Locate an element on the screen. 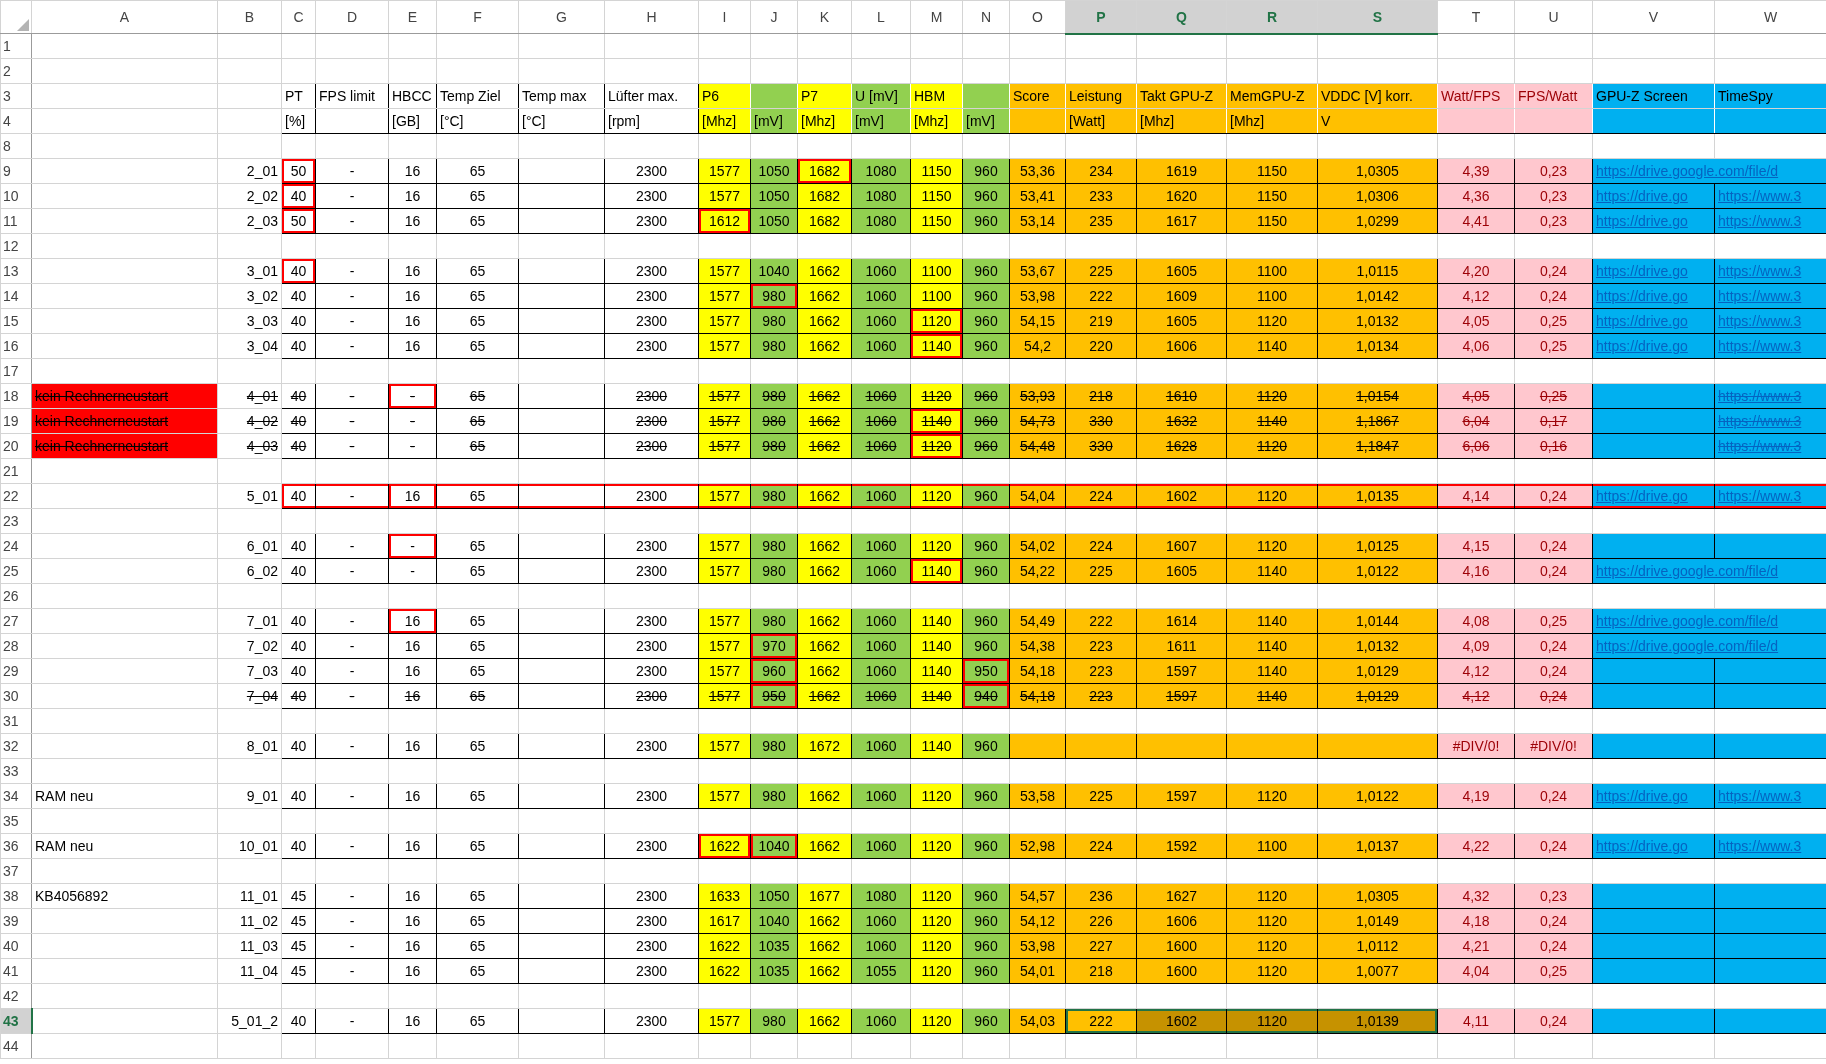  row-header: 26 is located at coordinates (16, 596).